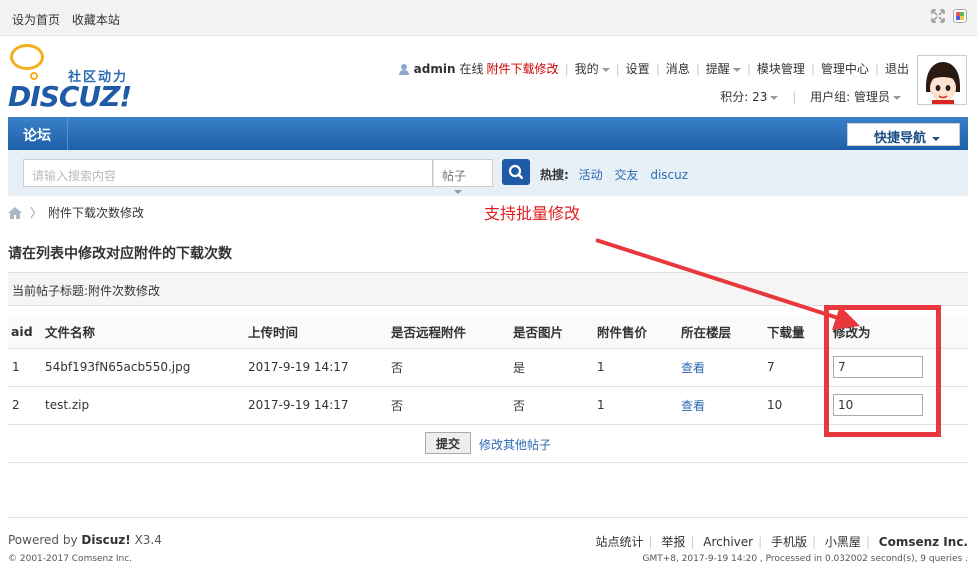 This screenshot has width=977, height=582. What do you see at coordinates (515, 444) in the screenshot?
I see `edit-other-thread-link: 修改其他帖子` at bounding box center [515, 444].